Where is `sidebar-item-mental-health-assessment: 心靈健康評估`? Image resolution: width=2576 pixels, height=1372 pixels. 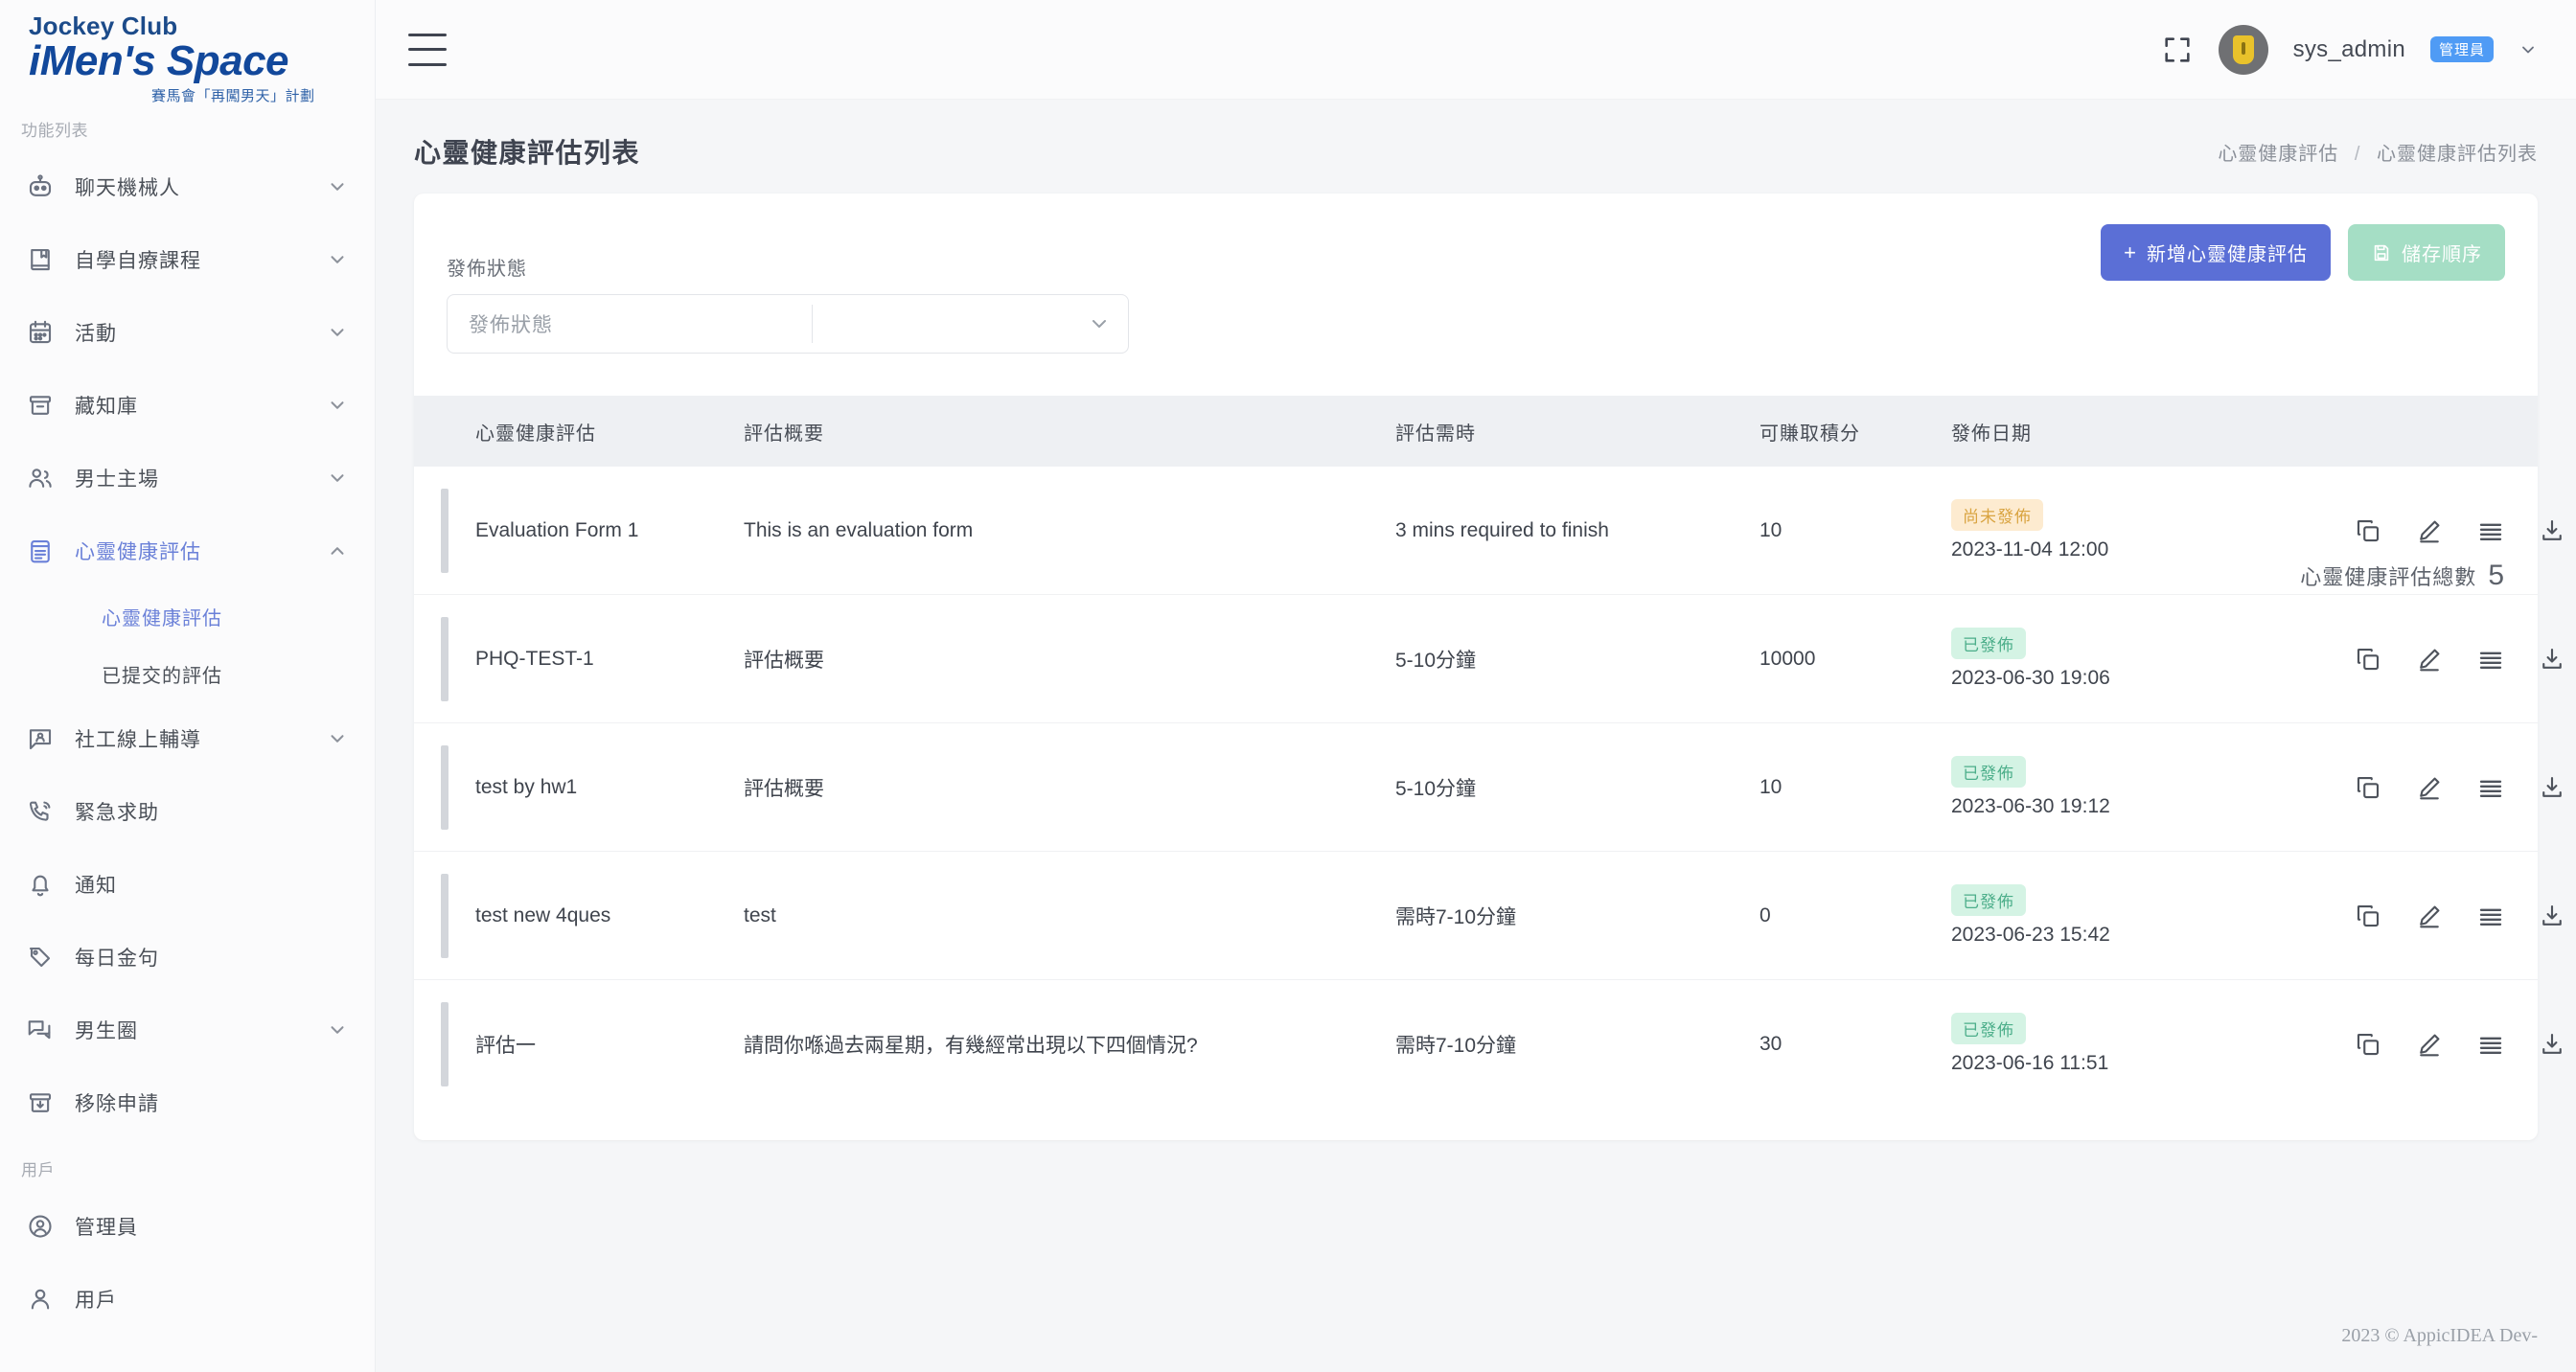
sidebar-item-mental-health-assessment: 心靈健康評估 is located at coordinates (187, 550).